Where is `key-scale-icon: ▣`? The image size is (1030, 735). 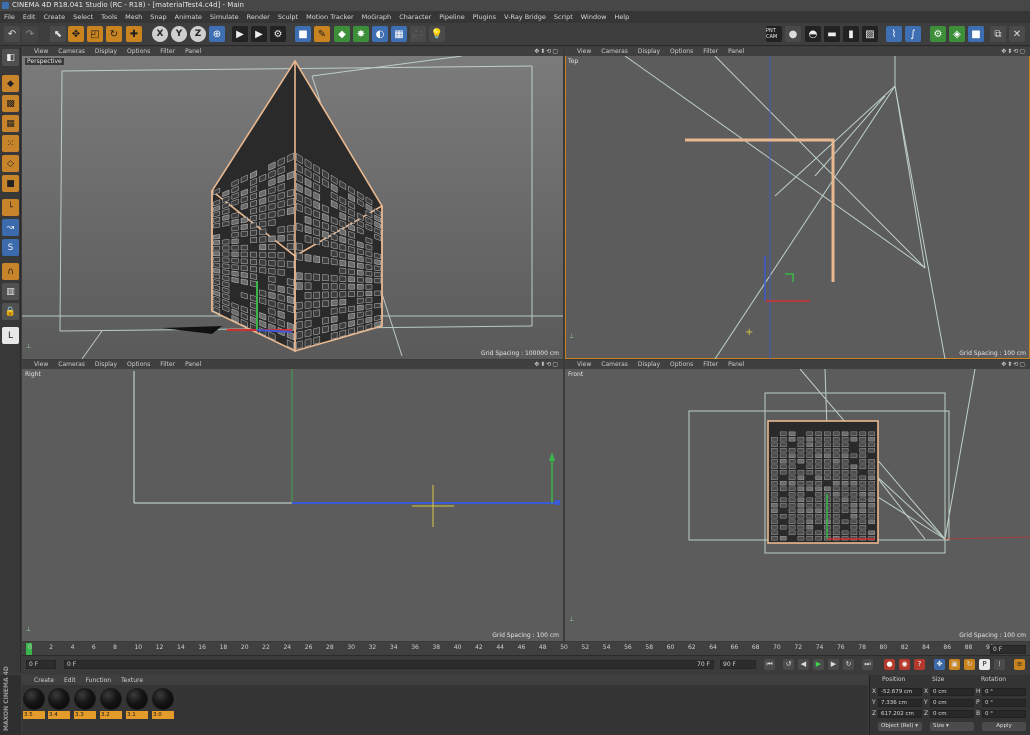
key-scale-icon: ▣ is located at coordinates (954, 664).